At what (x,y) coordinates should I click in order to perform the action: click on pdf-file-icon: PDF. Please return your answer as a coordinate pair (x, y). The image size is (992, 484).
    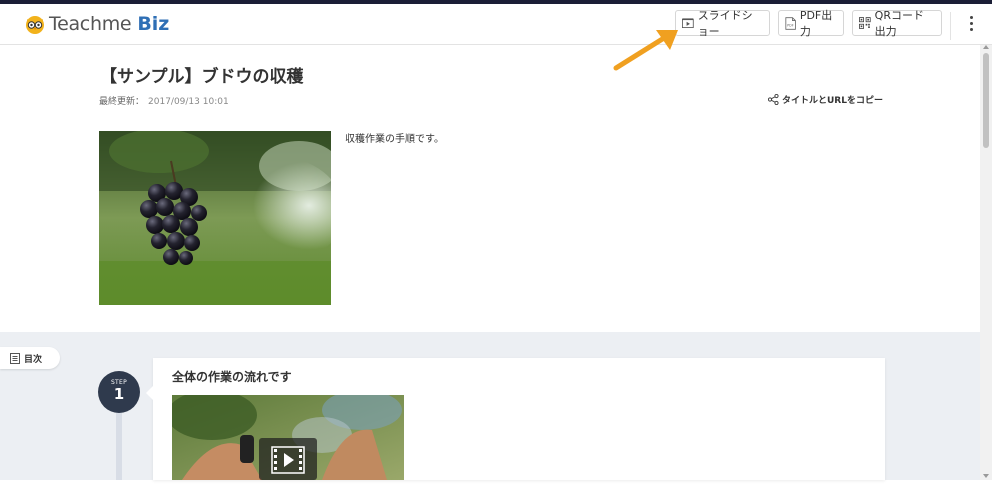
    Looking at the image, I should click on (790, 23).